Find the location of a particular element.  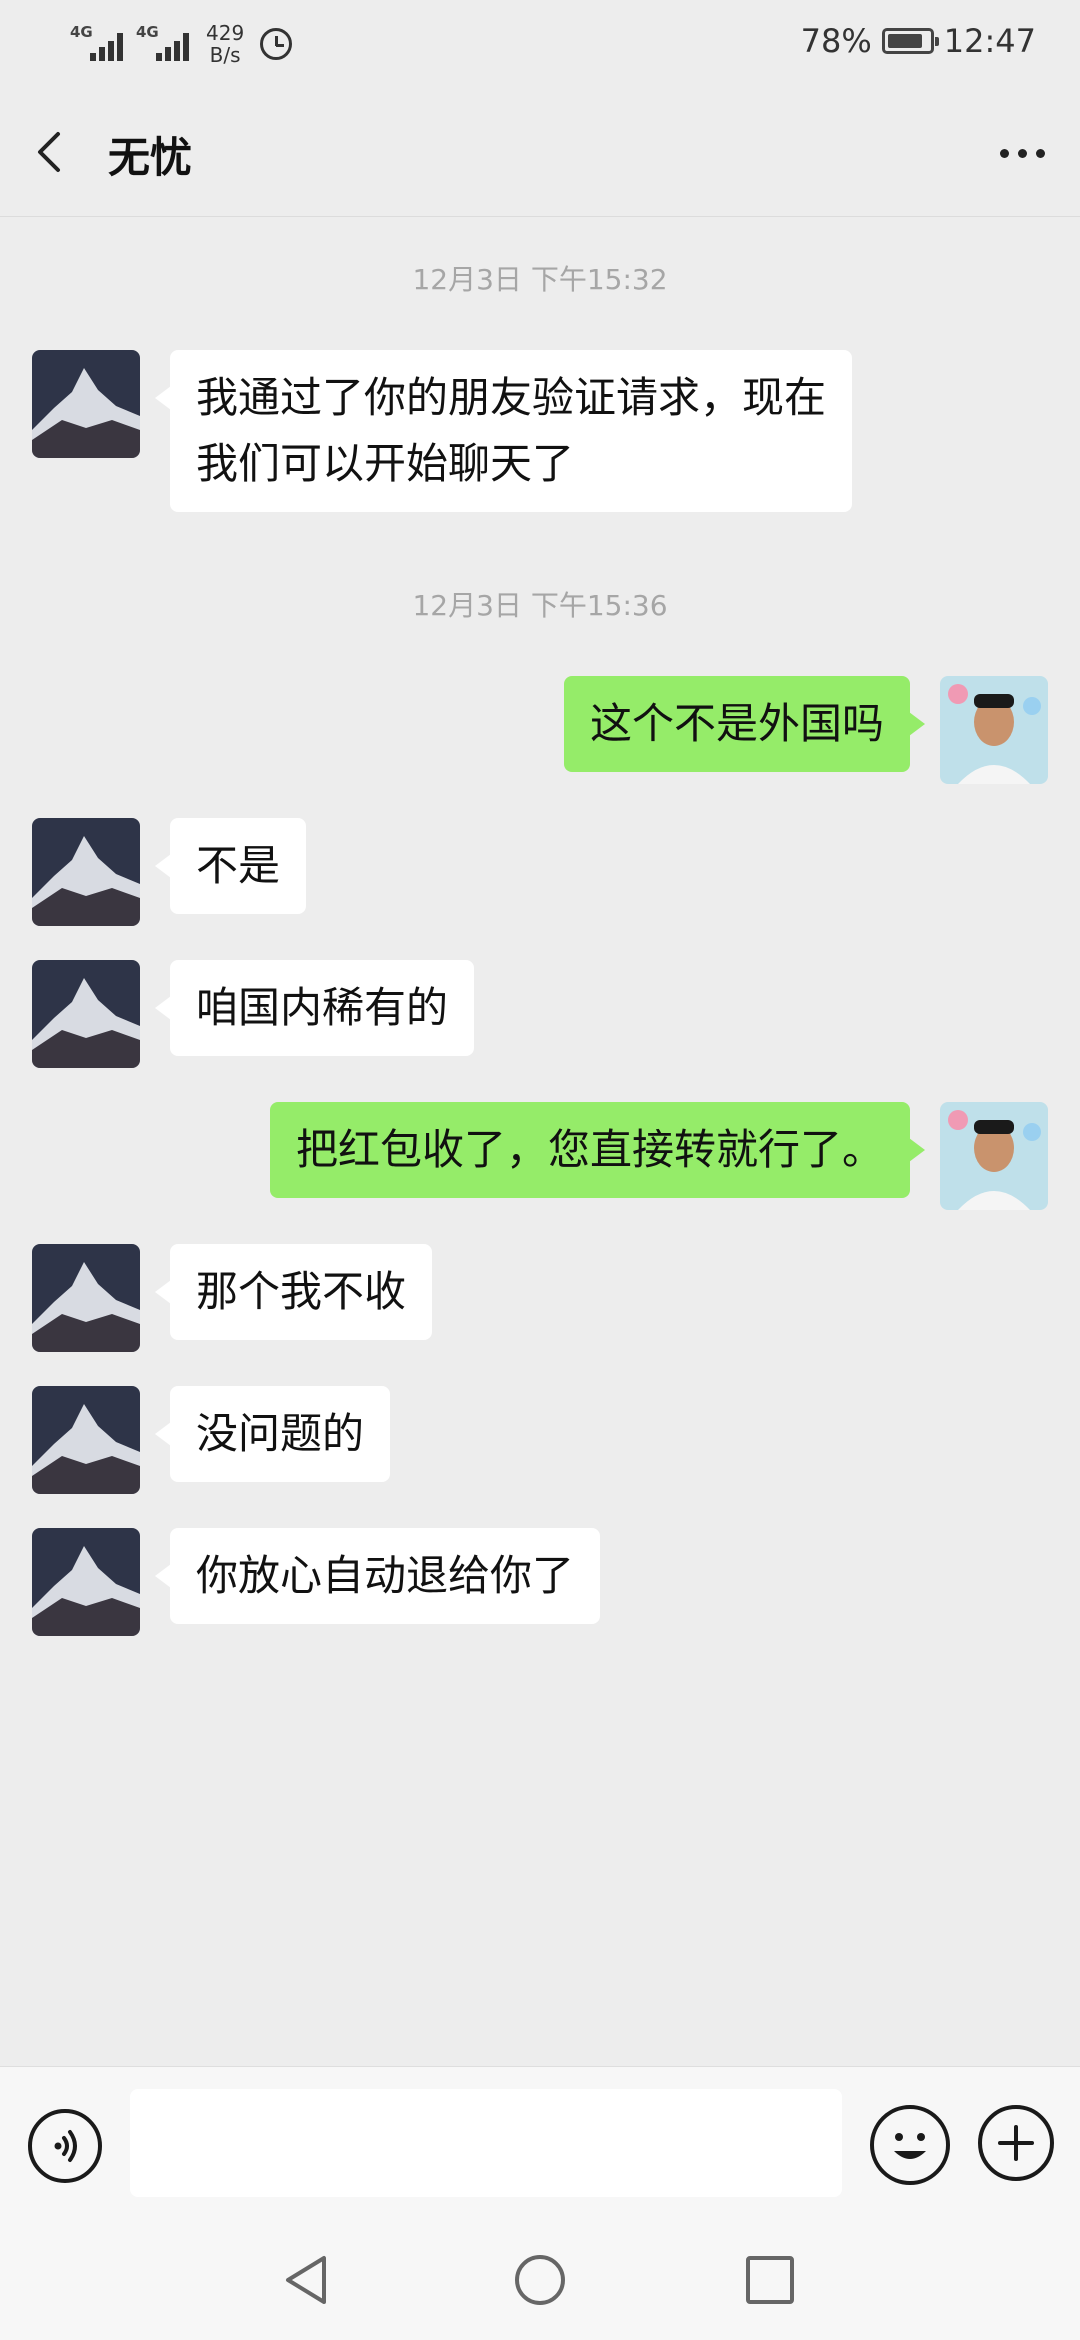

nav-recents-icon is located at coordinates (770, 2280).